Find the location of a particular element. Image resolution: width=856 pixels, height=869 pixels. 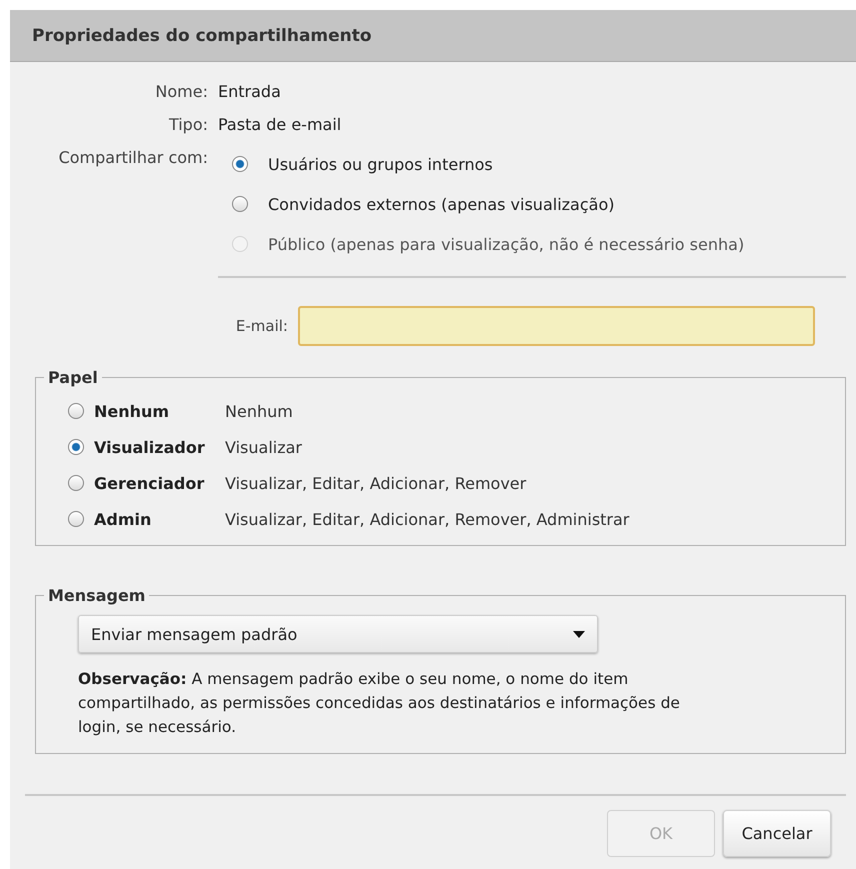

note-text: Observação: A mensagem padrão exibe o seu nome, o nome do item compartilhado, as permissões concedidas aos destinatários e informações de login, se necessário. is located at coordinates (379, 703).